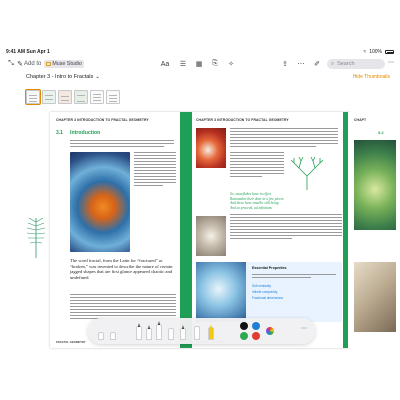  Describe the element at coordinates (365, 52) in the screenshot. I see `wifi-icon: ≈` at that location.